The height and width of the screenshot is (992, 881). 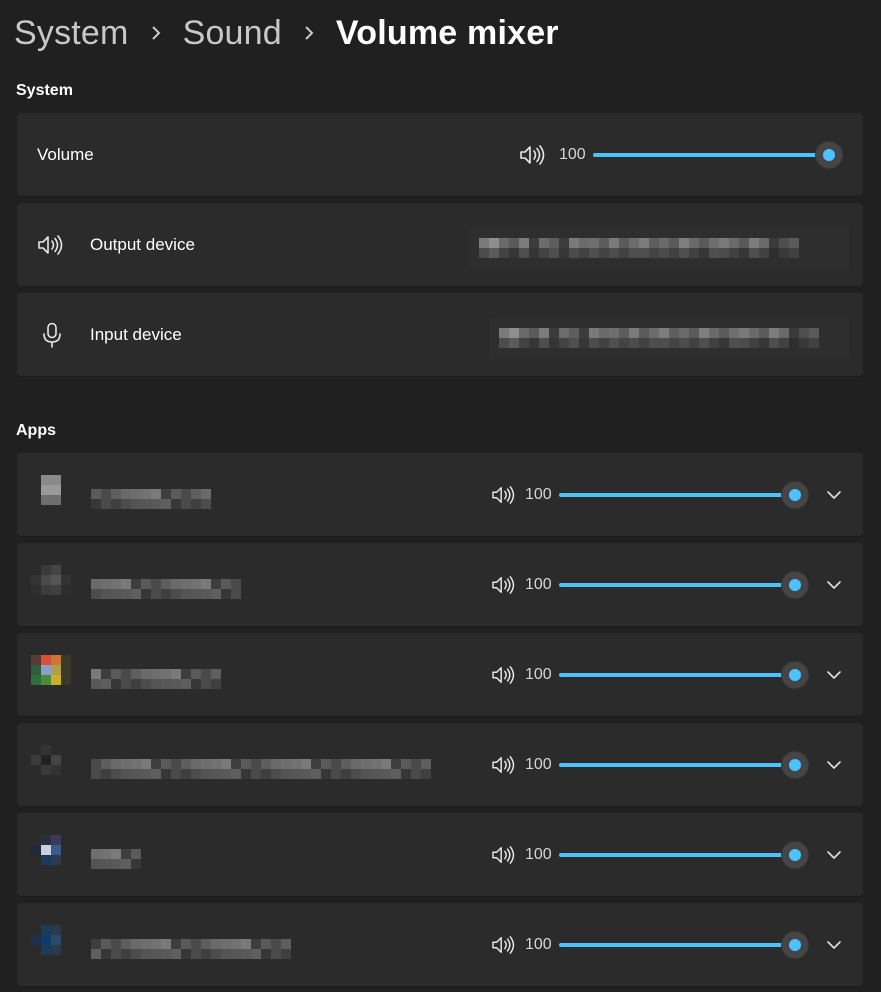 I want to click on output-device-dropdown, so click(x=659, y=248).